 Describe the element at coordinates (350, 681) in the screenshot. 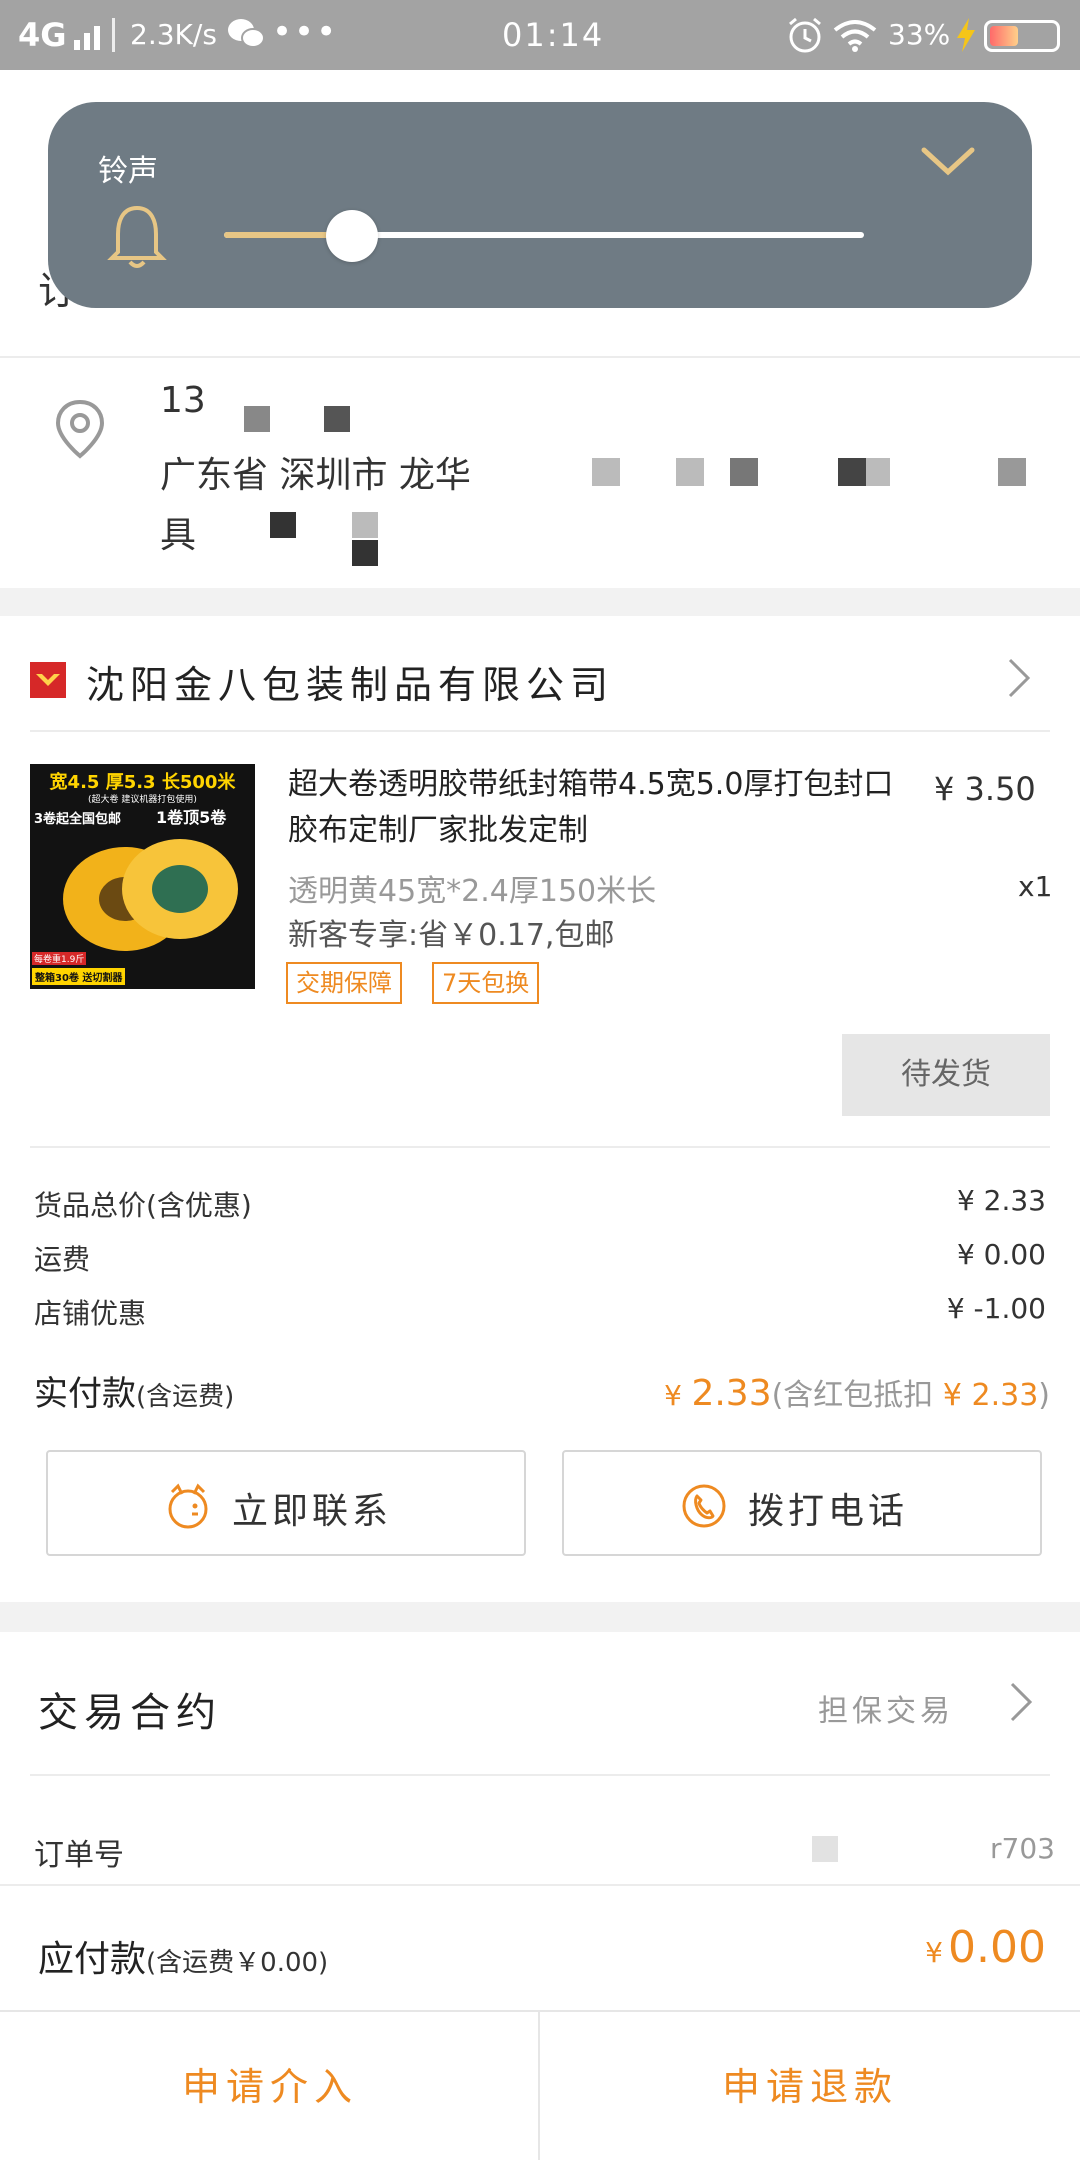

I see `shop-name: 沈阳金八包装制品有限公司` at that location.